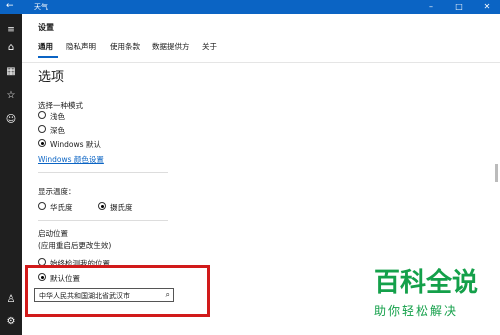 Image resolution: width=500 pixels, height=335 pixels. I want to click on title-bar: ← 天气 – □ ✕, so click(250, 7).